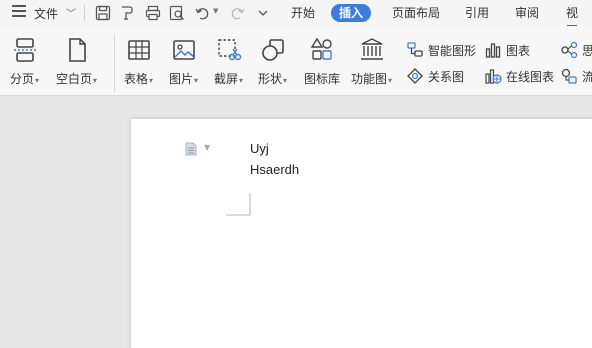 This screenshot has height=348, width=592. I want to click on function-chart-label: 功能图, so click(369, 79).